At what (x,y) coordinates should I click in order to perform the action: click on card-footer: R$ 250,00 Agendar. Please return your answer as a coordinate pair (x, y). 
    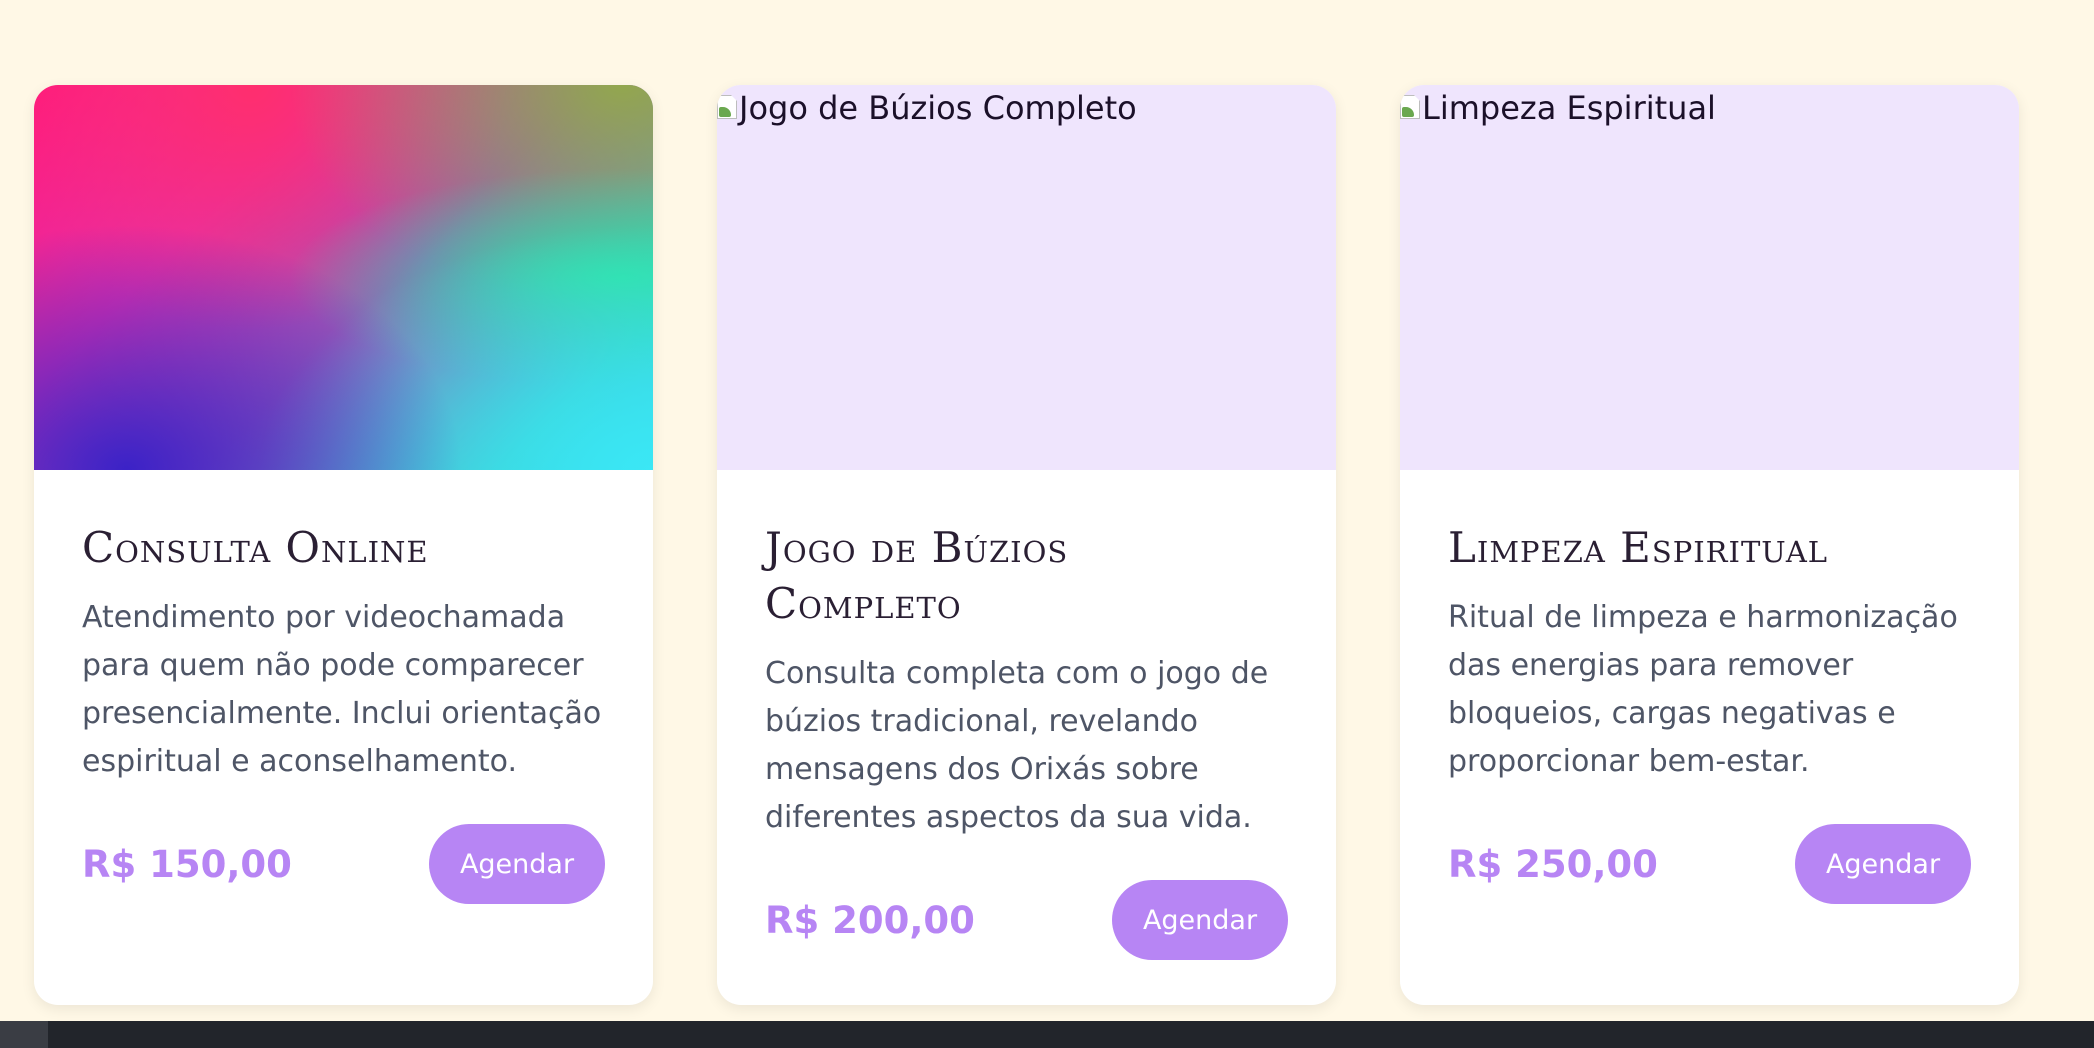
    Looking at the image, I should click on (1709, 864).